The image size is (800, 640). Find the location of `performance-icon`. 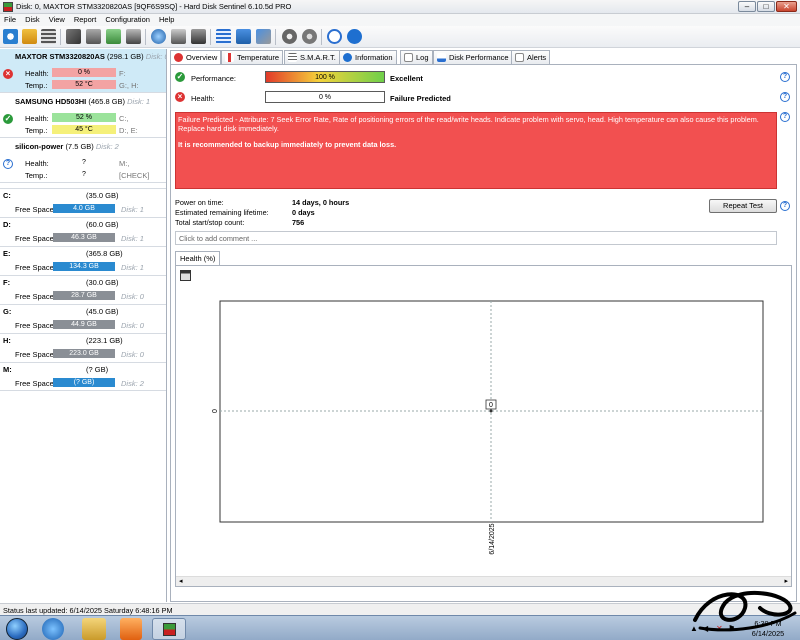

performance-icon is located at coordinates (441, 57).